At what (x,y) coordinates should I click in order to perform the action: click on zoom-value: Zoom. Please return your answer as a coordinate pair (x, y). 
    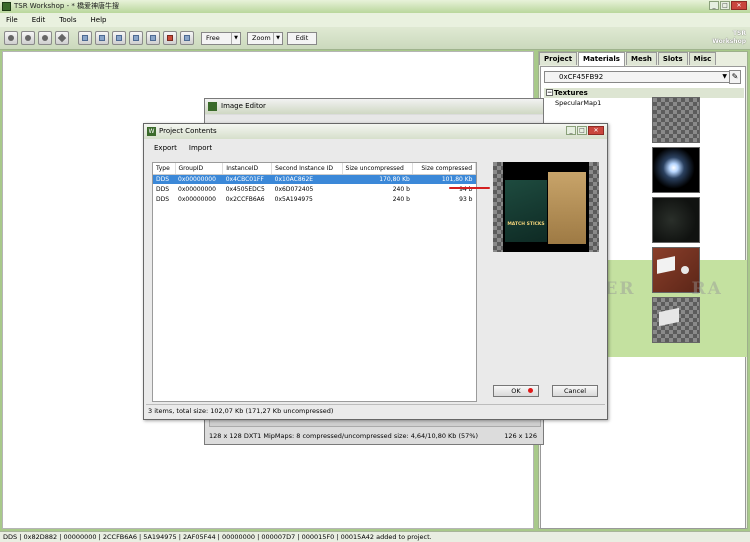
    Looking at the image, I should click on (261, 38).